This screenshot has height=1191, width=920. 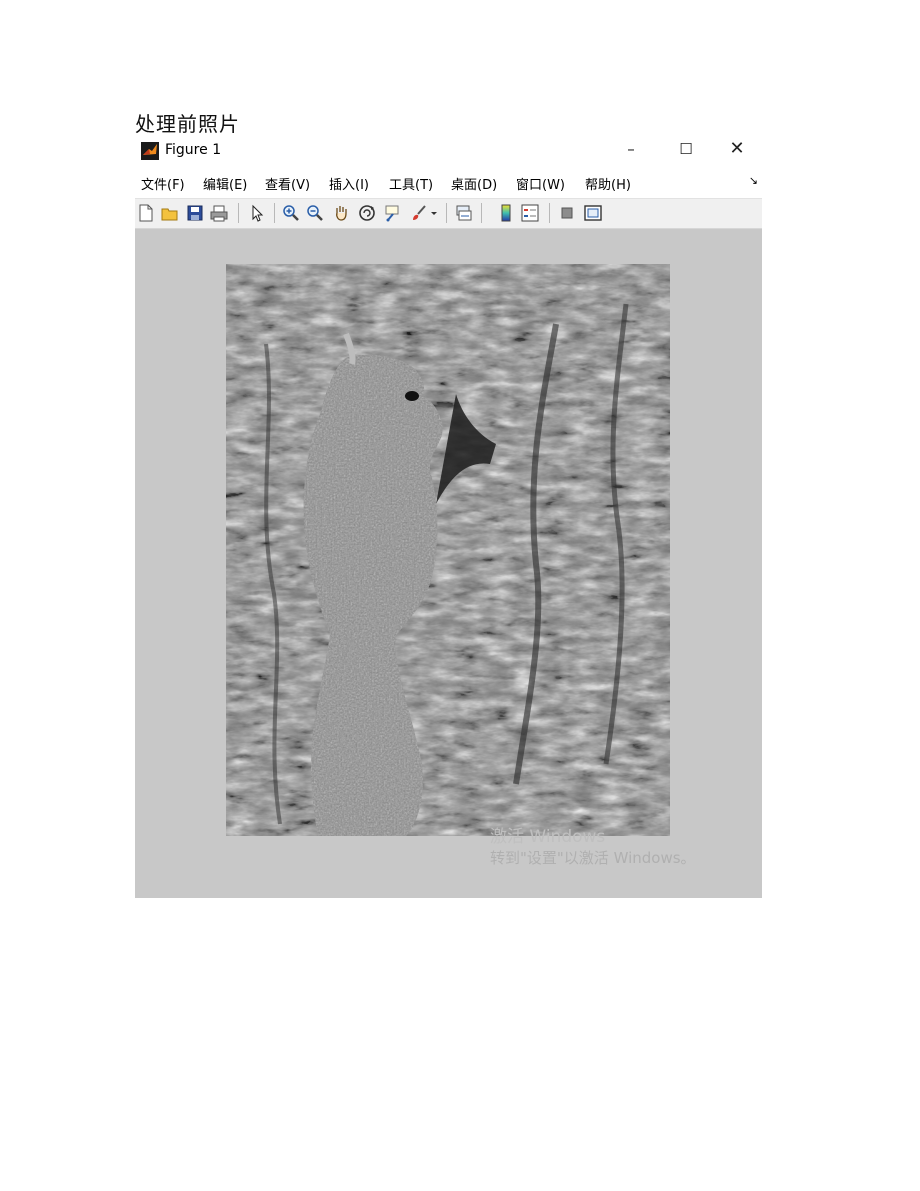 I want to click on pan-hand-icon, so click(x=341, y=213).